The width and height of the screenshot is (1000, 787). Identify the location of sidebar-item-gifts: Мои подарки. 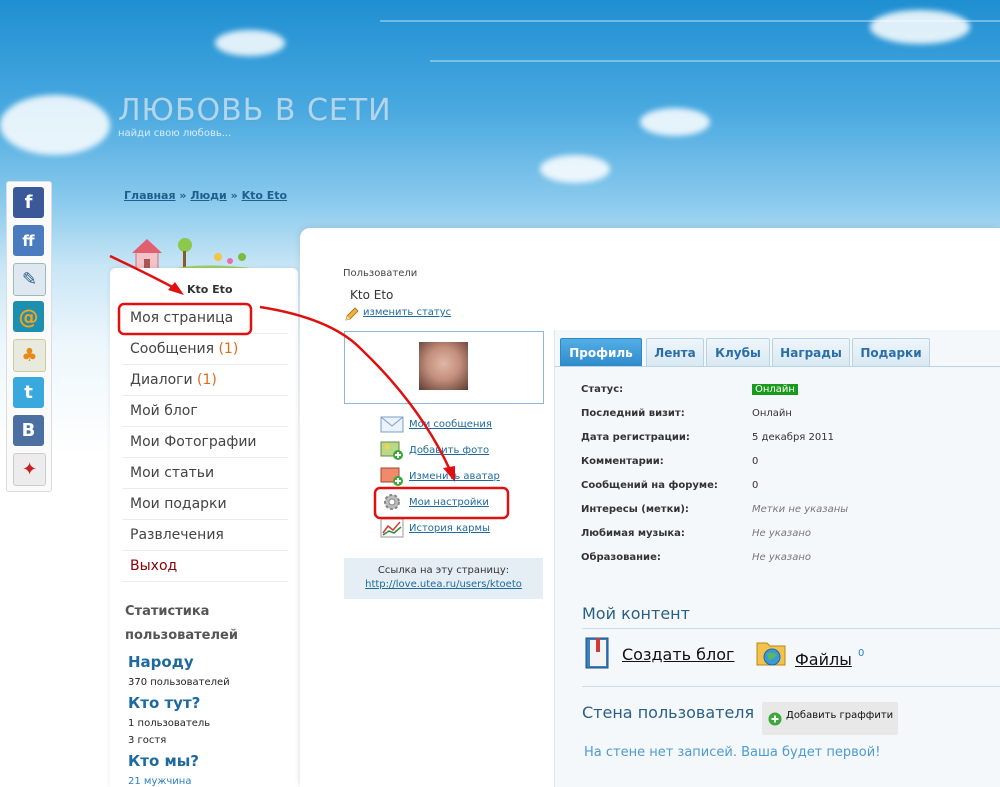
(205, 504).